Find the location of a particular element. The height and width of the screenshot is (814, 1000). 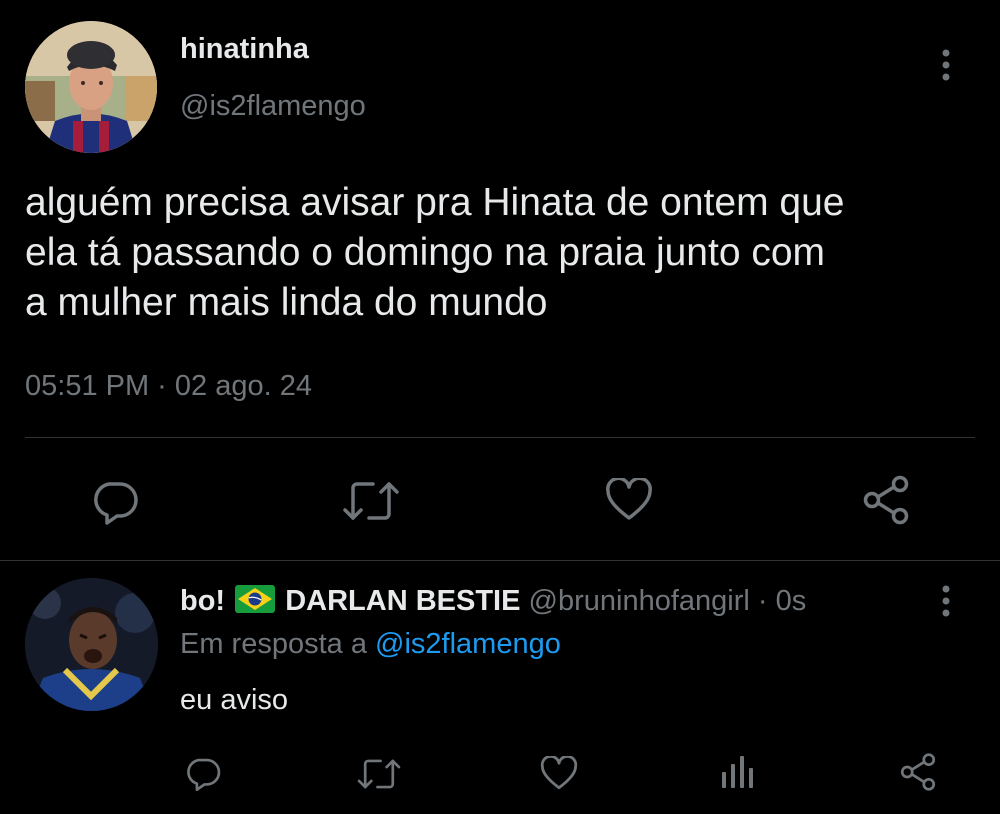

replying-to-label: Em resposta a is located at coordinates (273, 644).